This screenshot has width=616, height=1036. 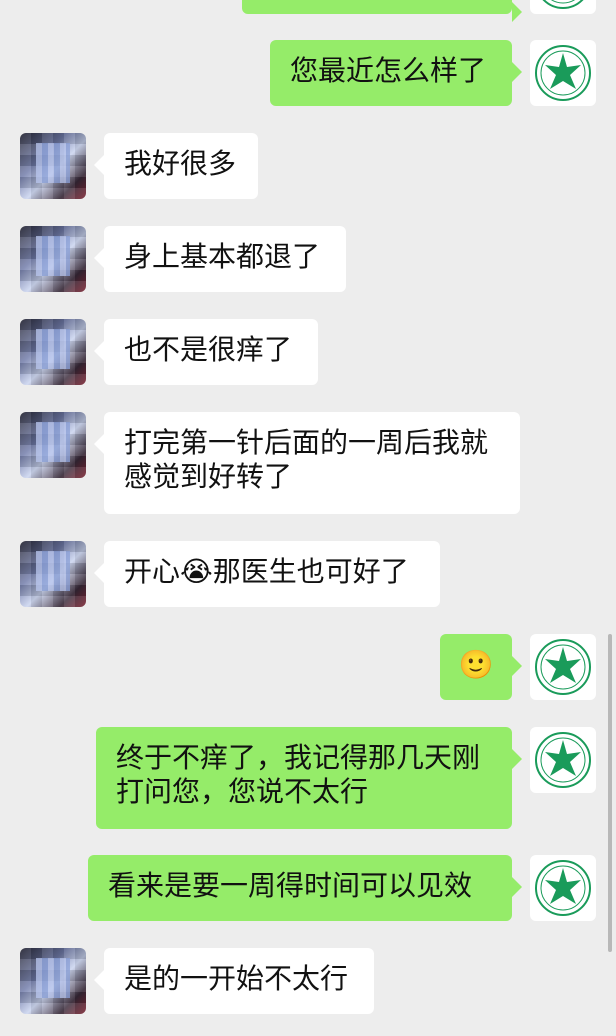 I want to click on message-text-line: 打完第一针后面的一周后我就, so click(x=306, y=442).